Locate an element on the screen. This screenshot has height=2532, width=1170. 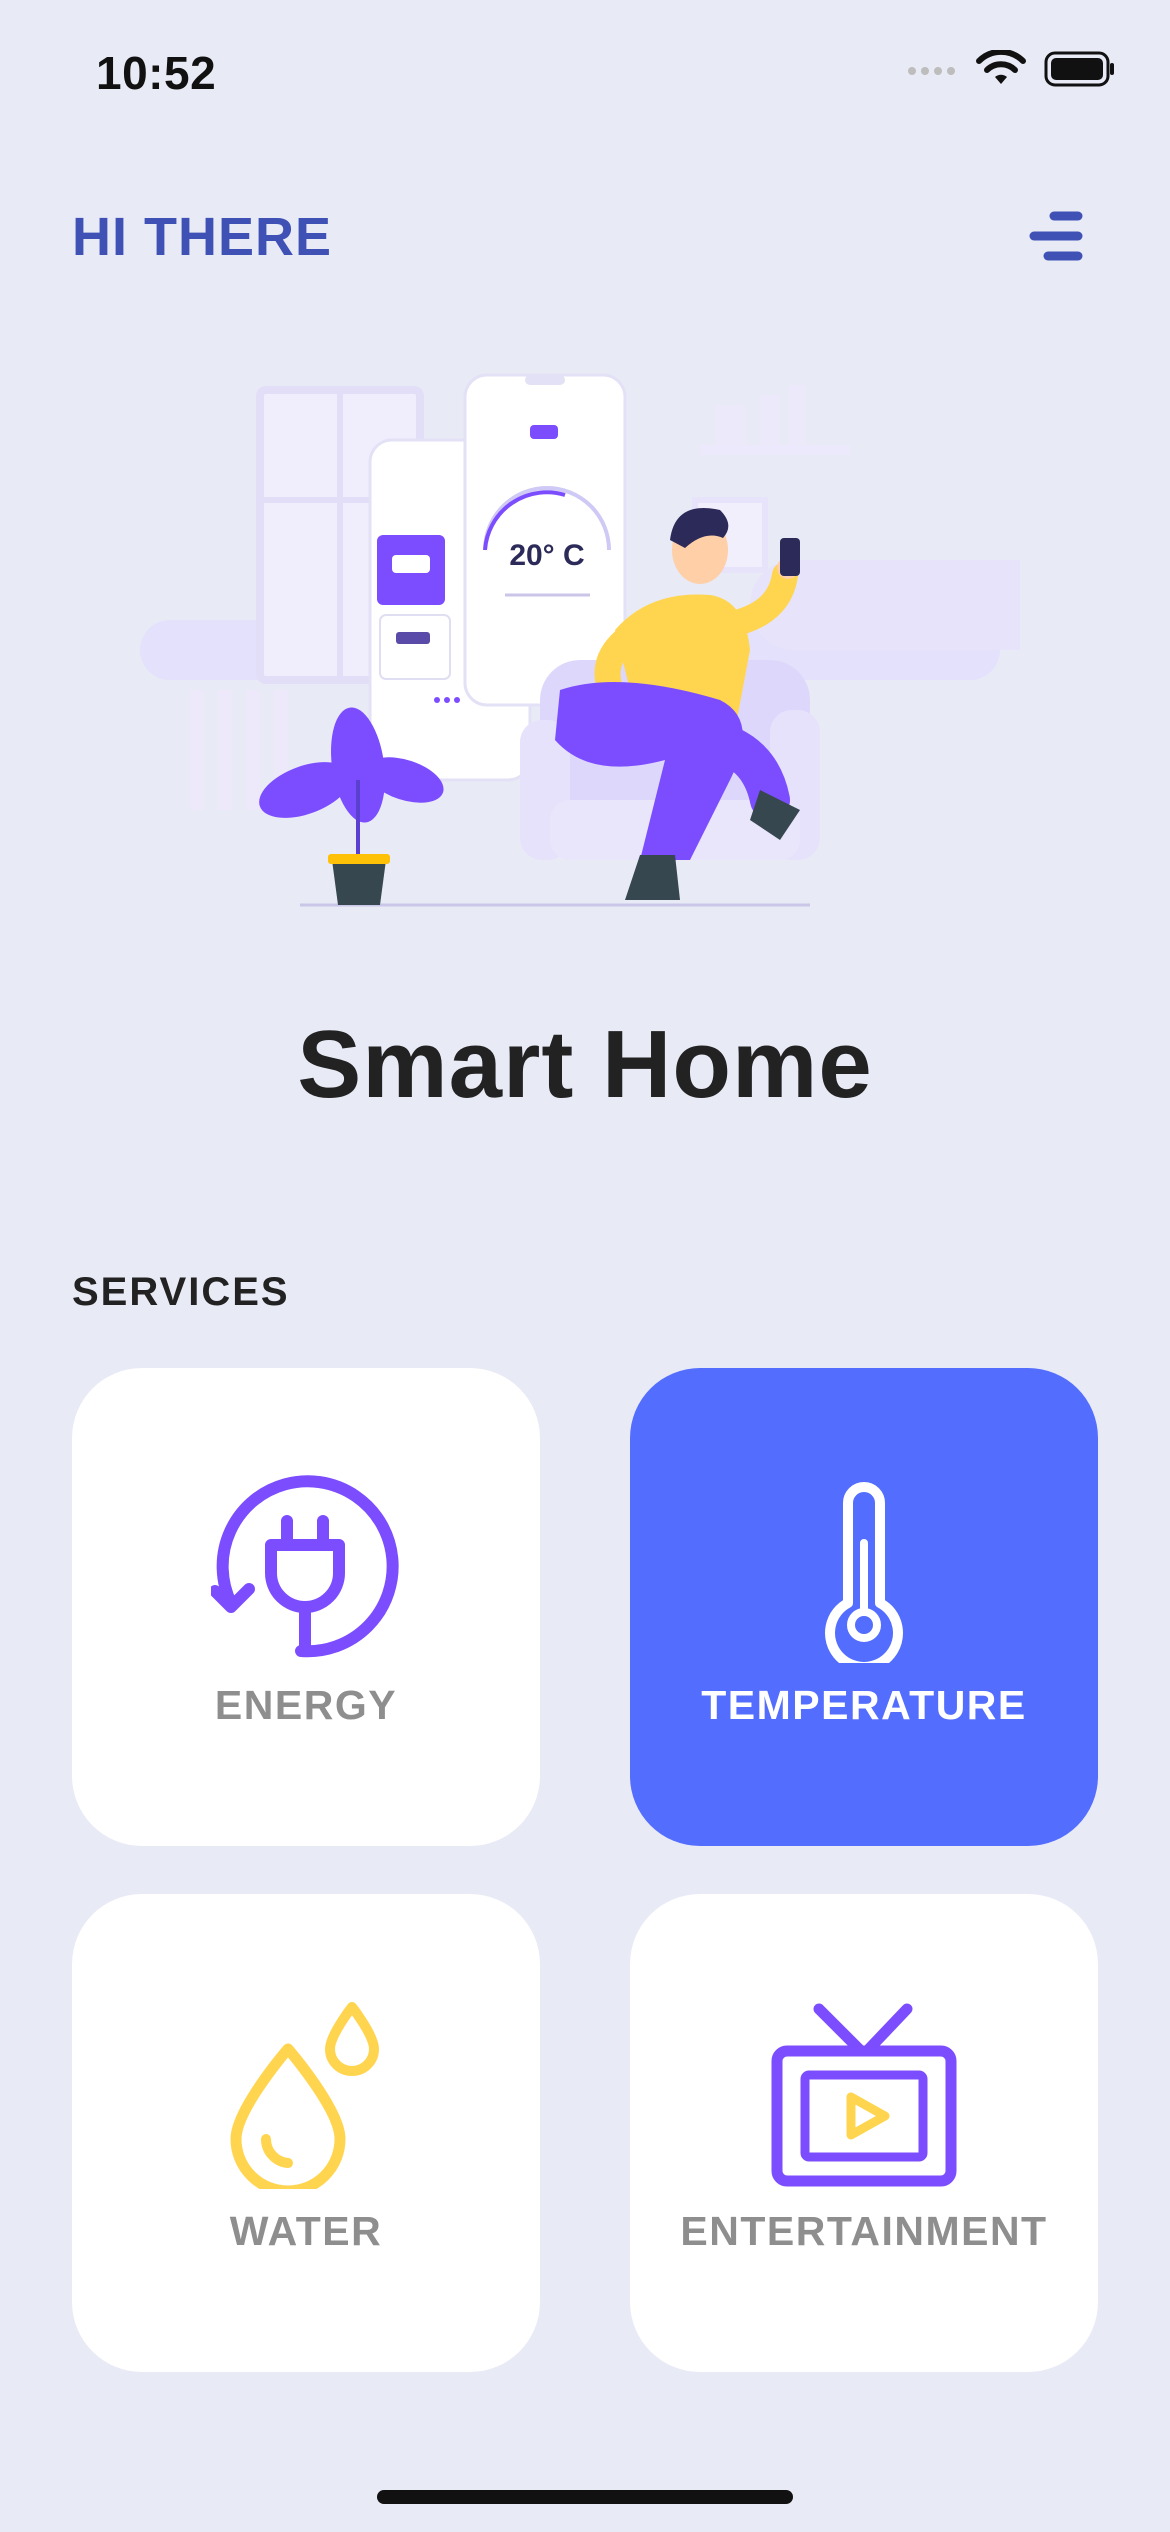
service-card-label: ENERGY is located at coordinates (306, 1705).